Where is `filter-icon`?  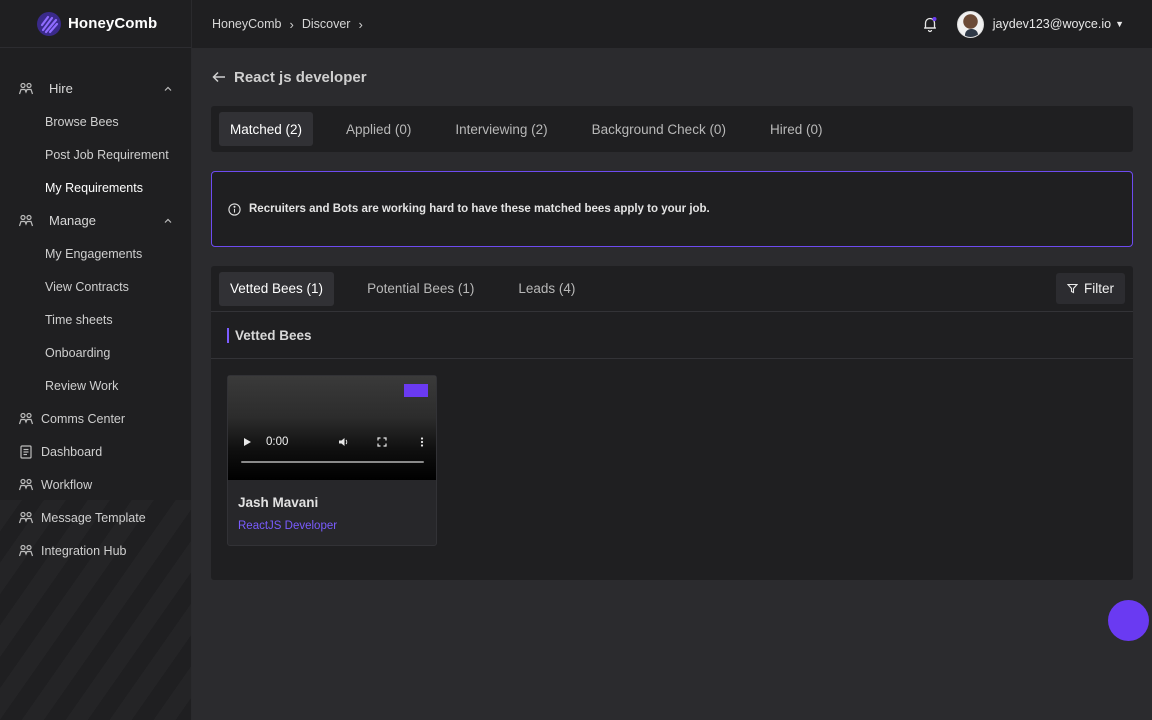
filter-icon is located at coordinates (1072, 288).